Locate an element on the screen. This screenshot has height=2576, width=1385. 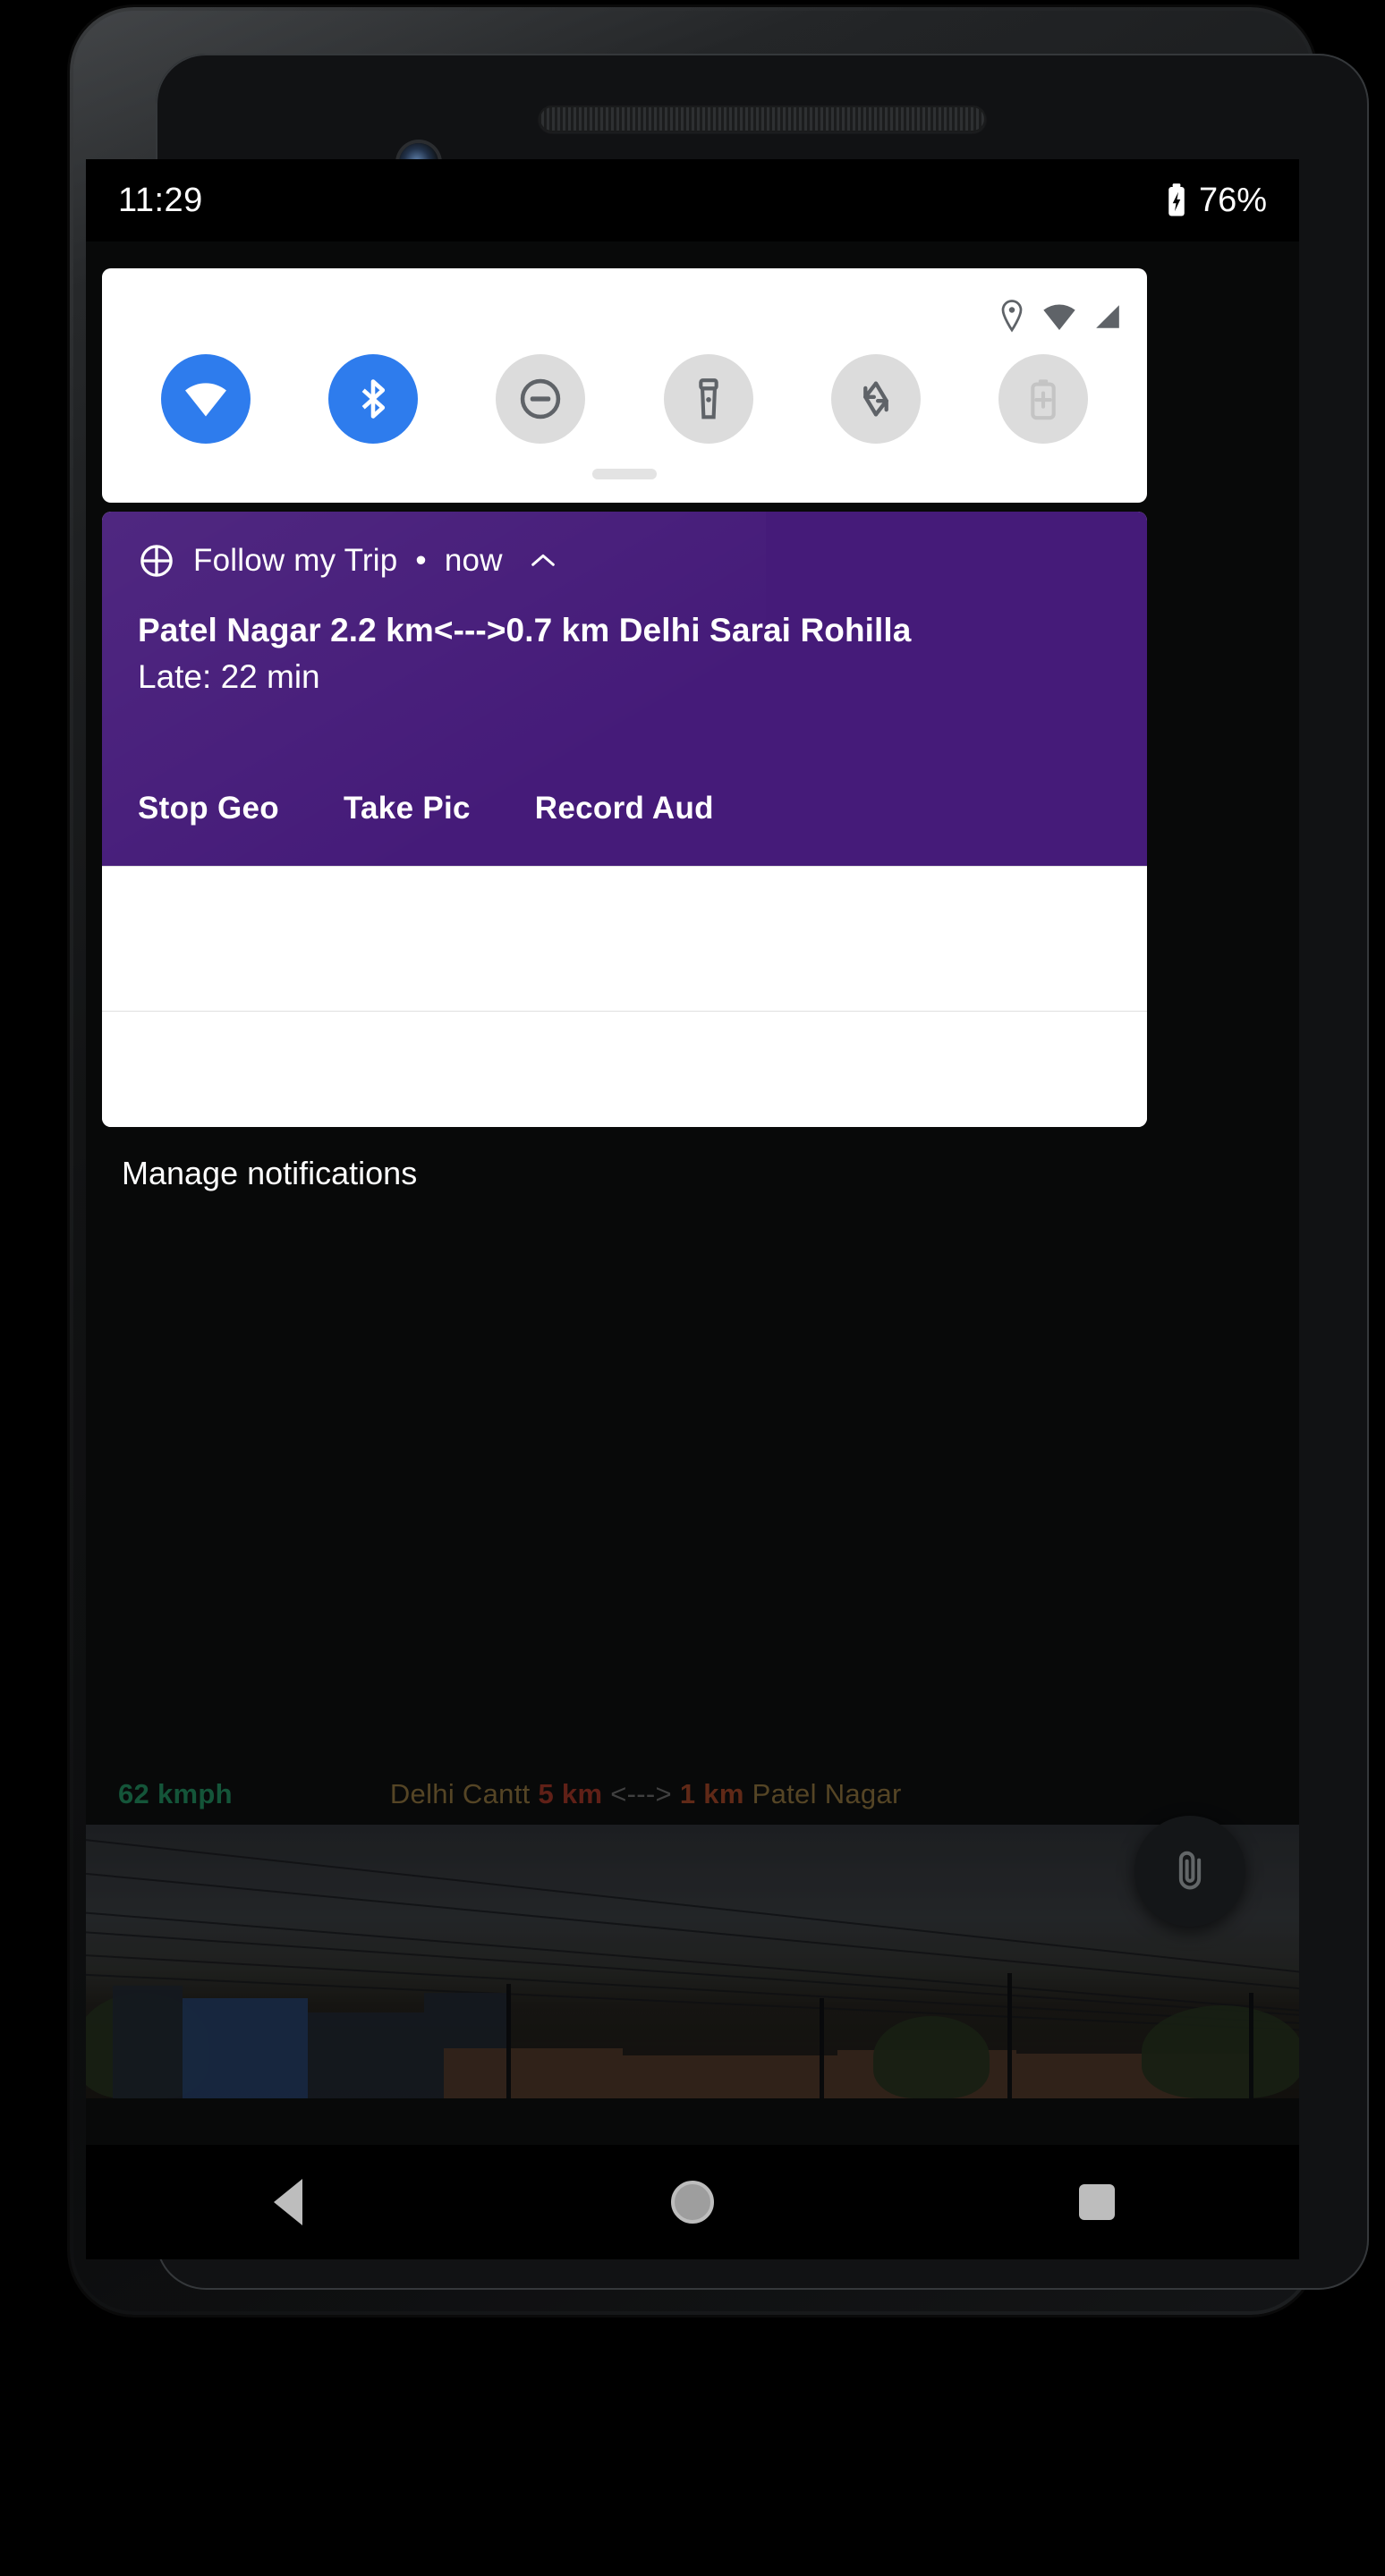
battery-saver-icon is located at coordinates (1044, 399).